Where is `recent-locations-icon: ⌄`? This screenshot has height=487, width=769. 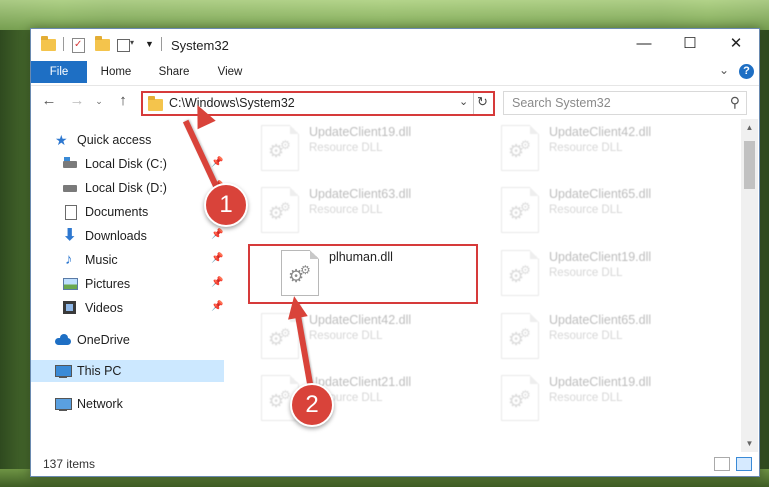 recent-locations-icon: ⌄ is located at coordinates (99, 101).